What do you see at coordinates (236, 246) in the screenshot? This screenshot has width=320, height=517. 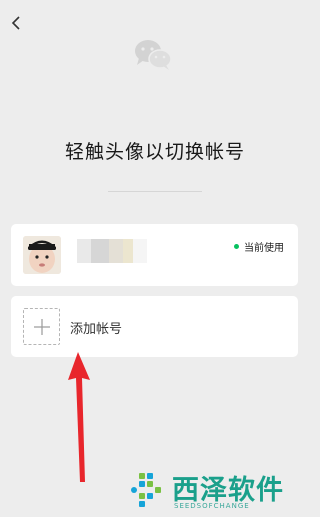 I see `status-dot` at bounding box center [236, 246].